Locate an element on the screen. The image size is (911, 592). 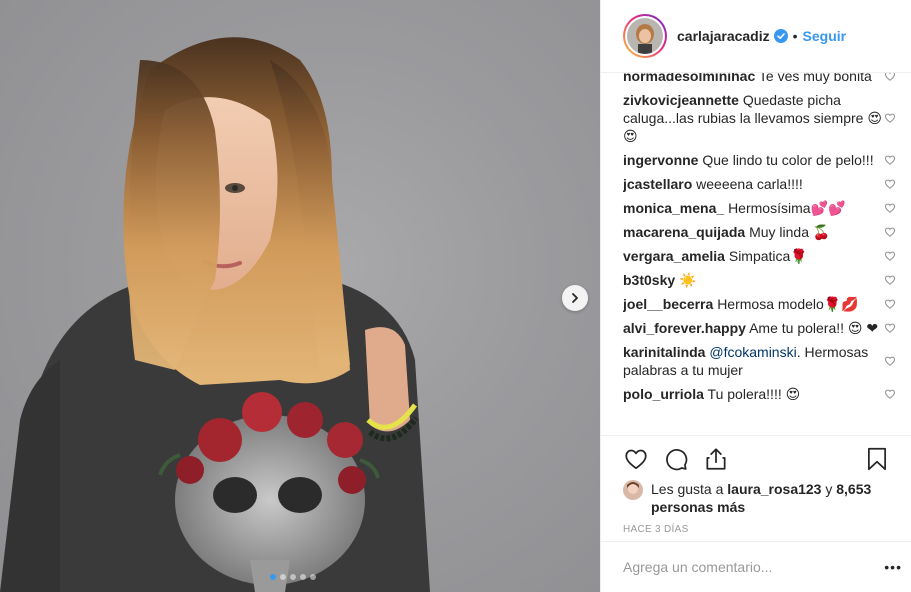
likes-connector: y is located at coordinates (829, 489).